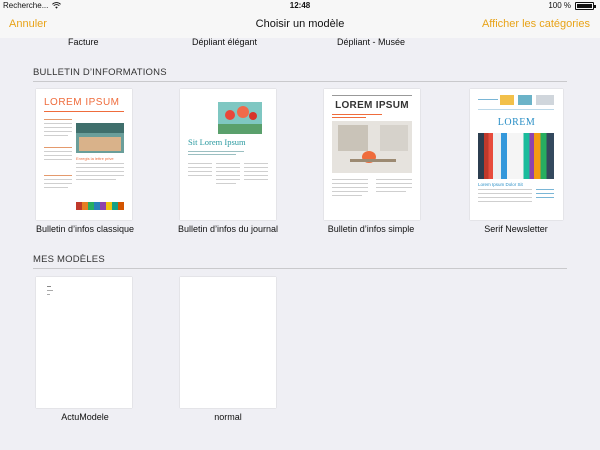 The height and width of the screenshot is (450, 600). Describe the element at coordinates (85, 417) in the screenshot. I see `template-label-actumodele: ActuModele` at that location.